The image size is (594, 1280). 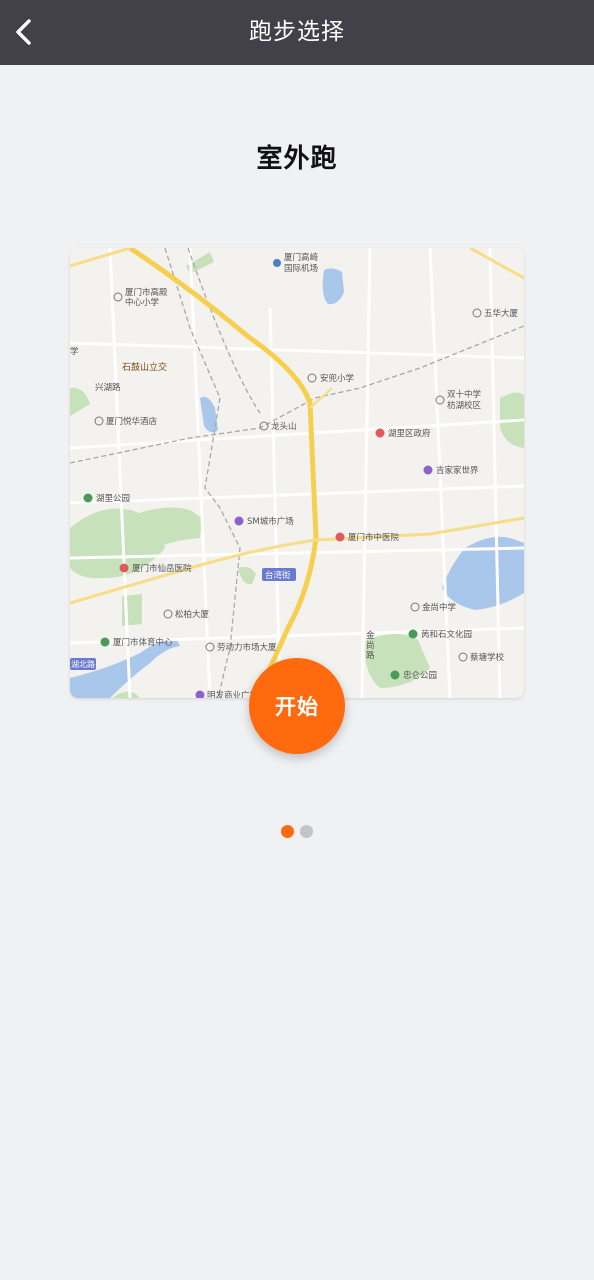 I want to click on svg-text: 劳动力市场大厦, so click(x=247, y=647).